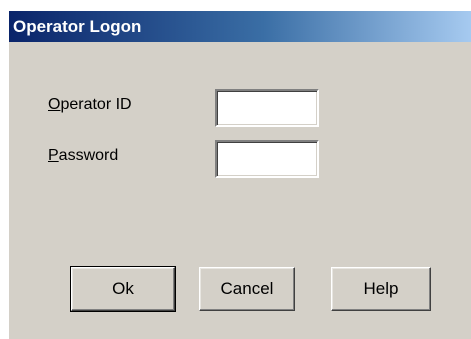 The height and width of the screenshot is (339, 471). Describe the element at coordinates (123, 289) in the screenshot. I see `ok-button: Ok` at that location.